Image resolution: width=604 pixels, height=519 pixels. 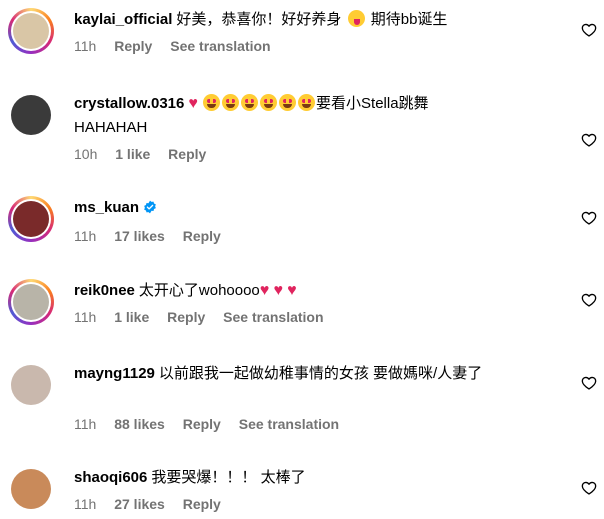 I want to click on comment-text-line-2: HAHAHAH, so click(x=111, y=127).